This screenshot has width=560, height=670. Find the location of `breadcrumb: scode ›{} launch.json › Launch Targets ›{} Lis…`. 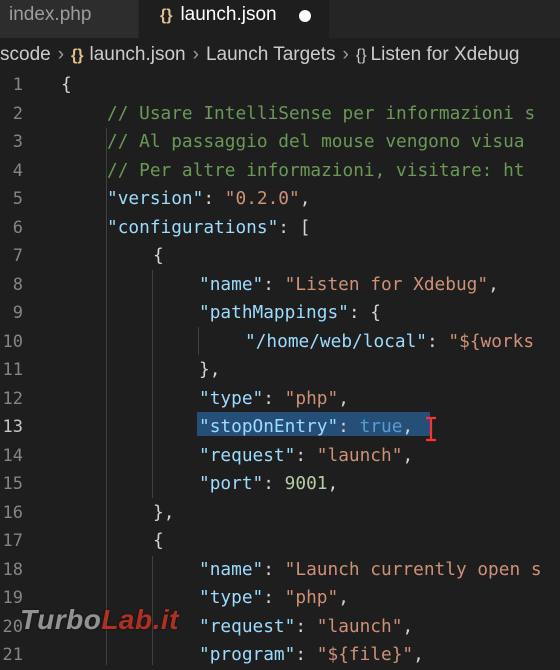

breadcrumb: scode ›{} launch.json › Launch Targets ›{} Lis… is located at coordinates (280, 55).